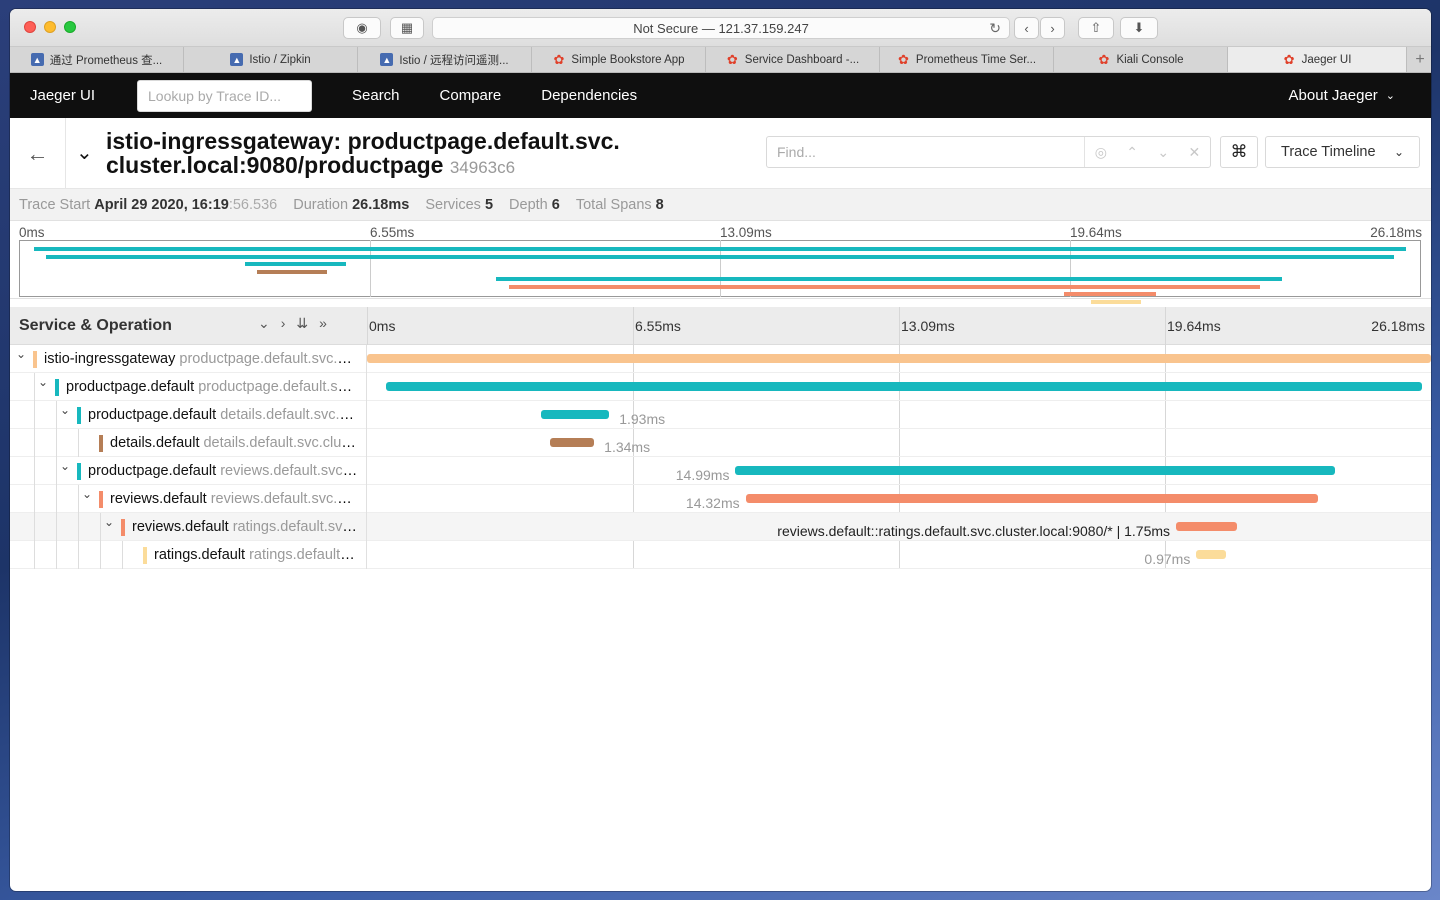 This screenshot has height=900, width=1440. I want to click on collapse-all-icon: ⇊, so click(302, 323).